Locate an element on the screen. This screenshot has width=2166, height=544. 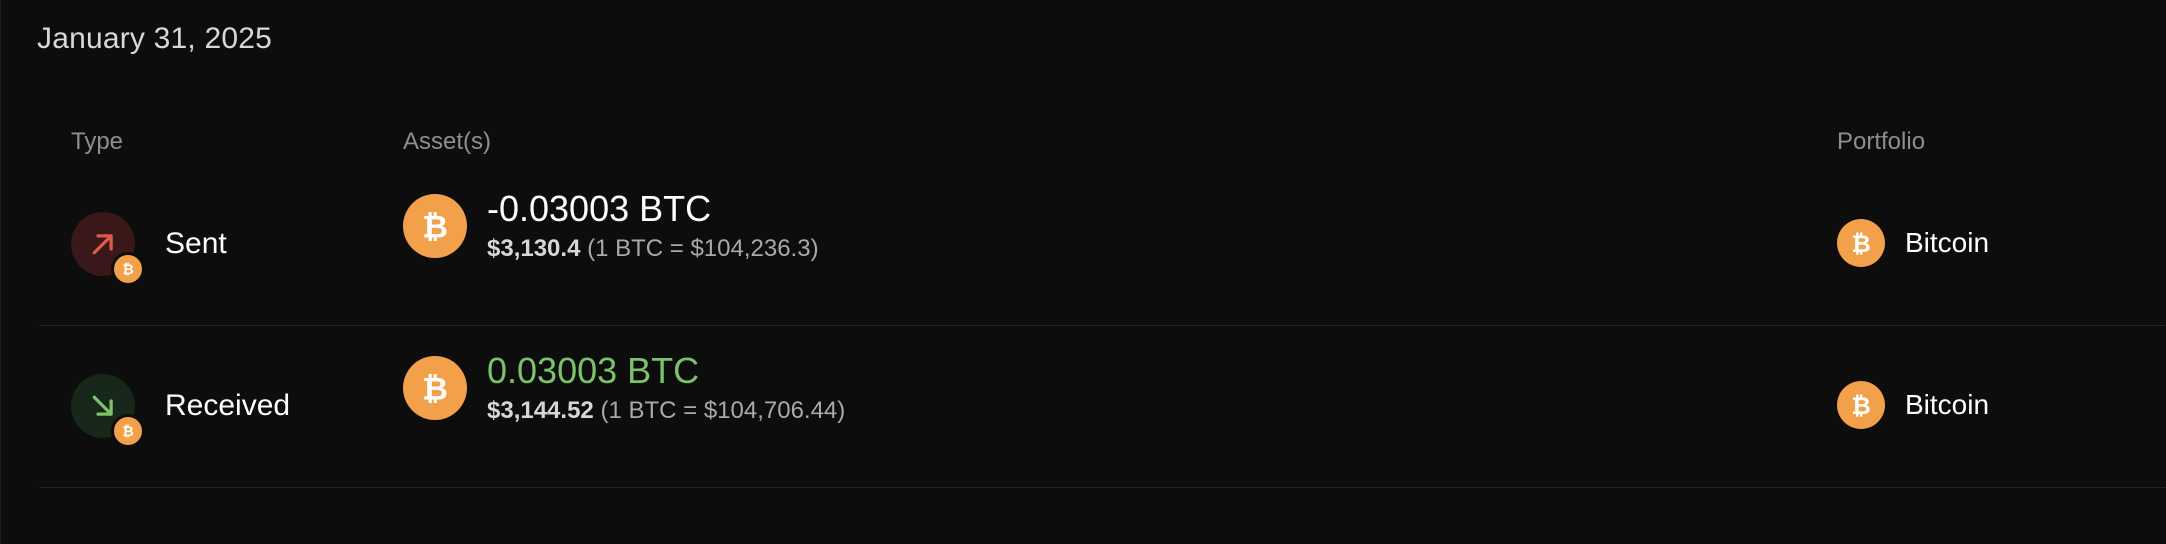
type-label: Received is located at coordinates (228, 405).